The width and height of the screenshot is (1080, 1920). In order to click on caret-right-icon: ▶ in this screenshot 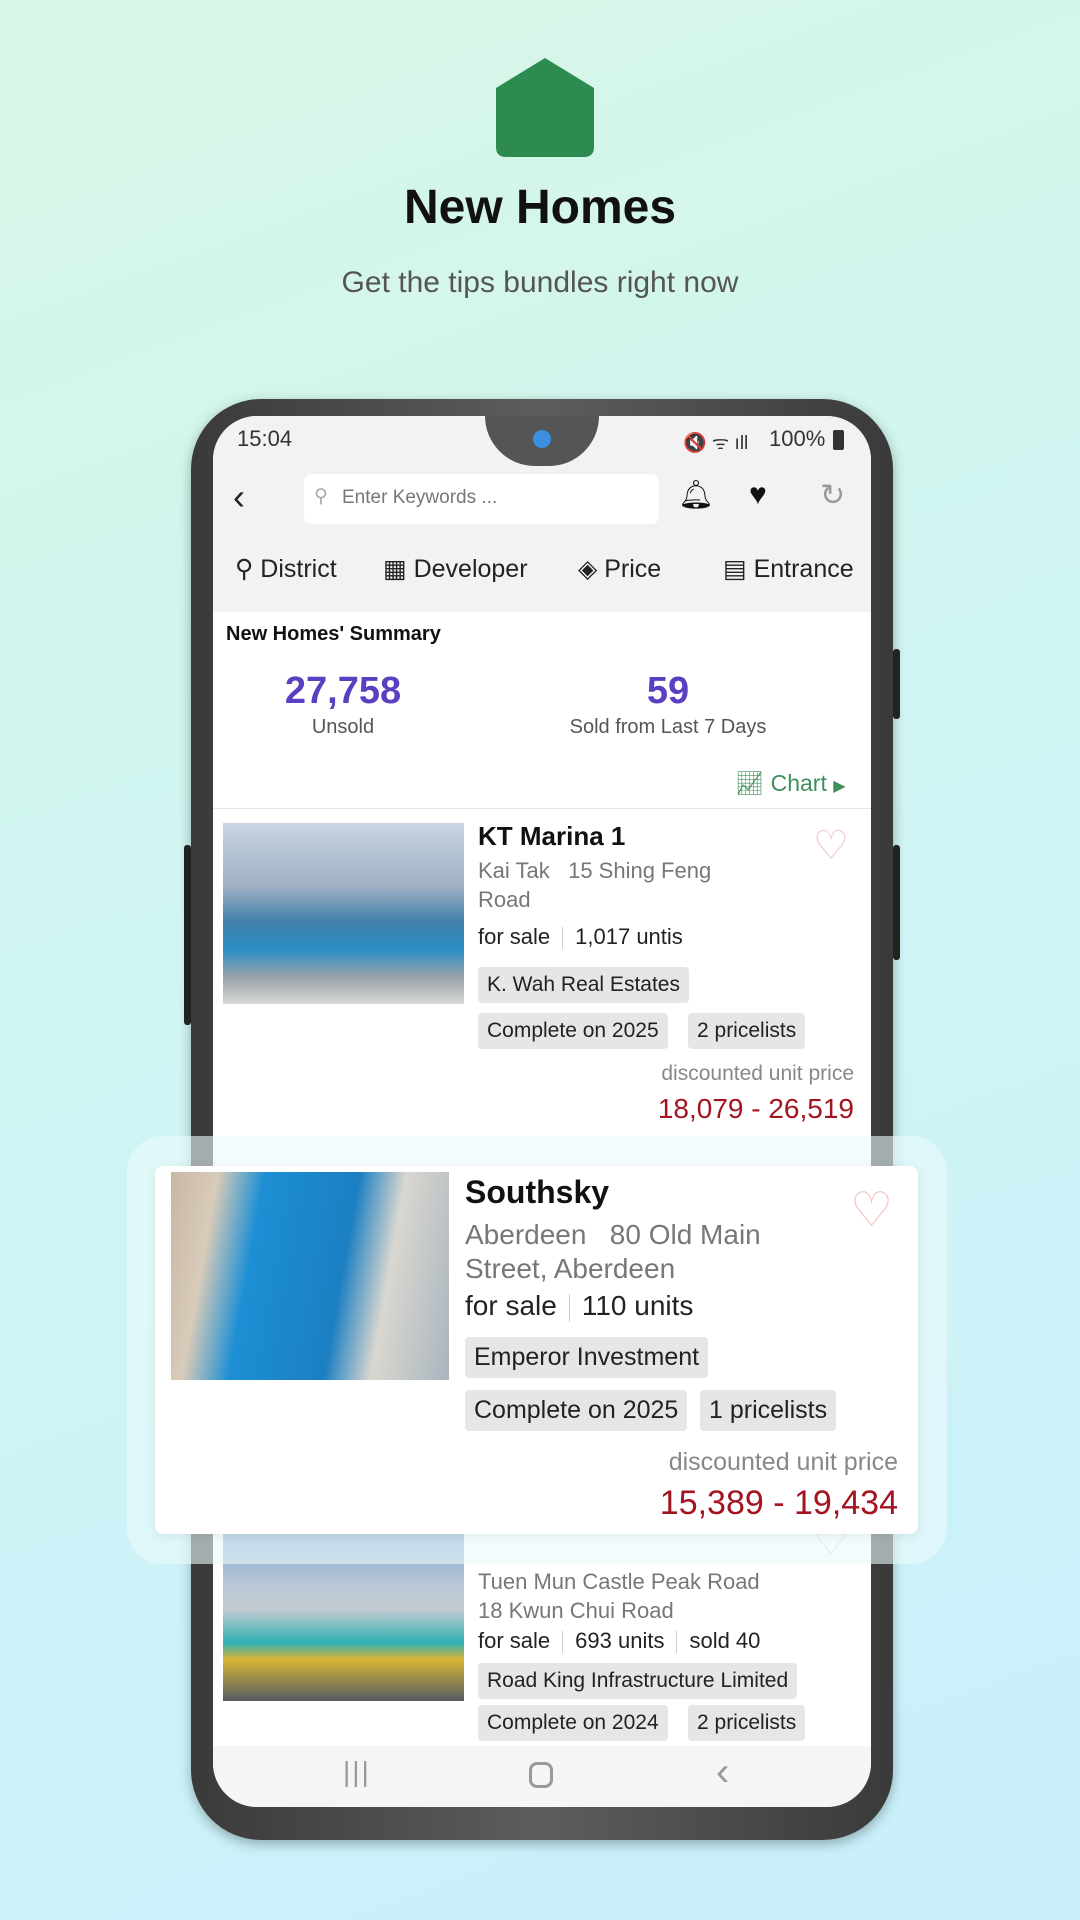, I will do `click(839, 786)`.